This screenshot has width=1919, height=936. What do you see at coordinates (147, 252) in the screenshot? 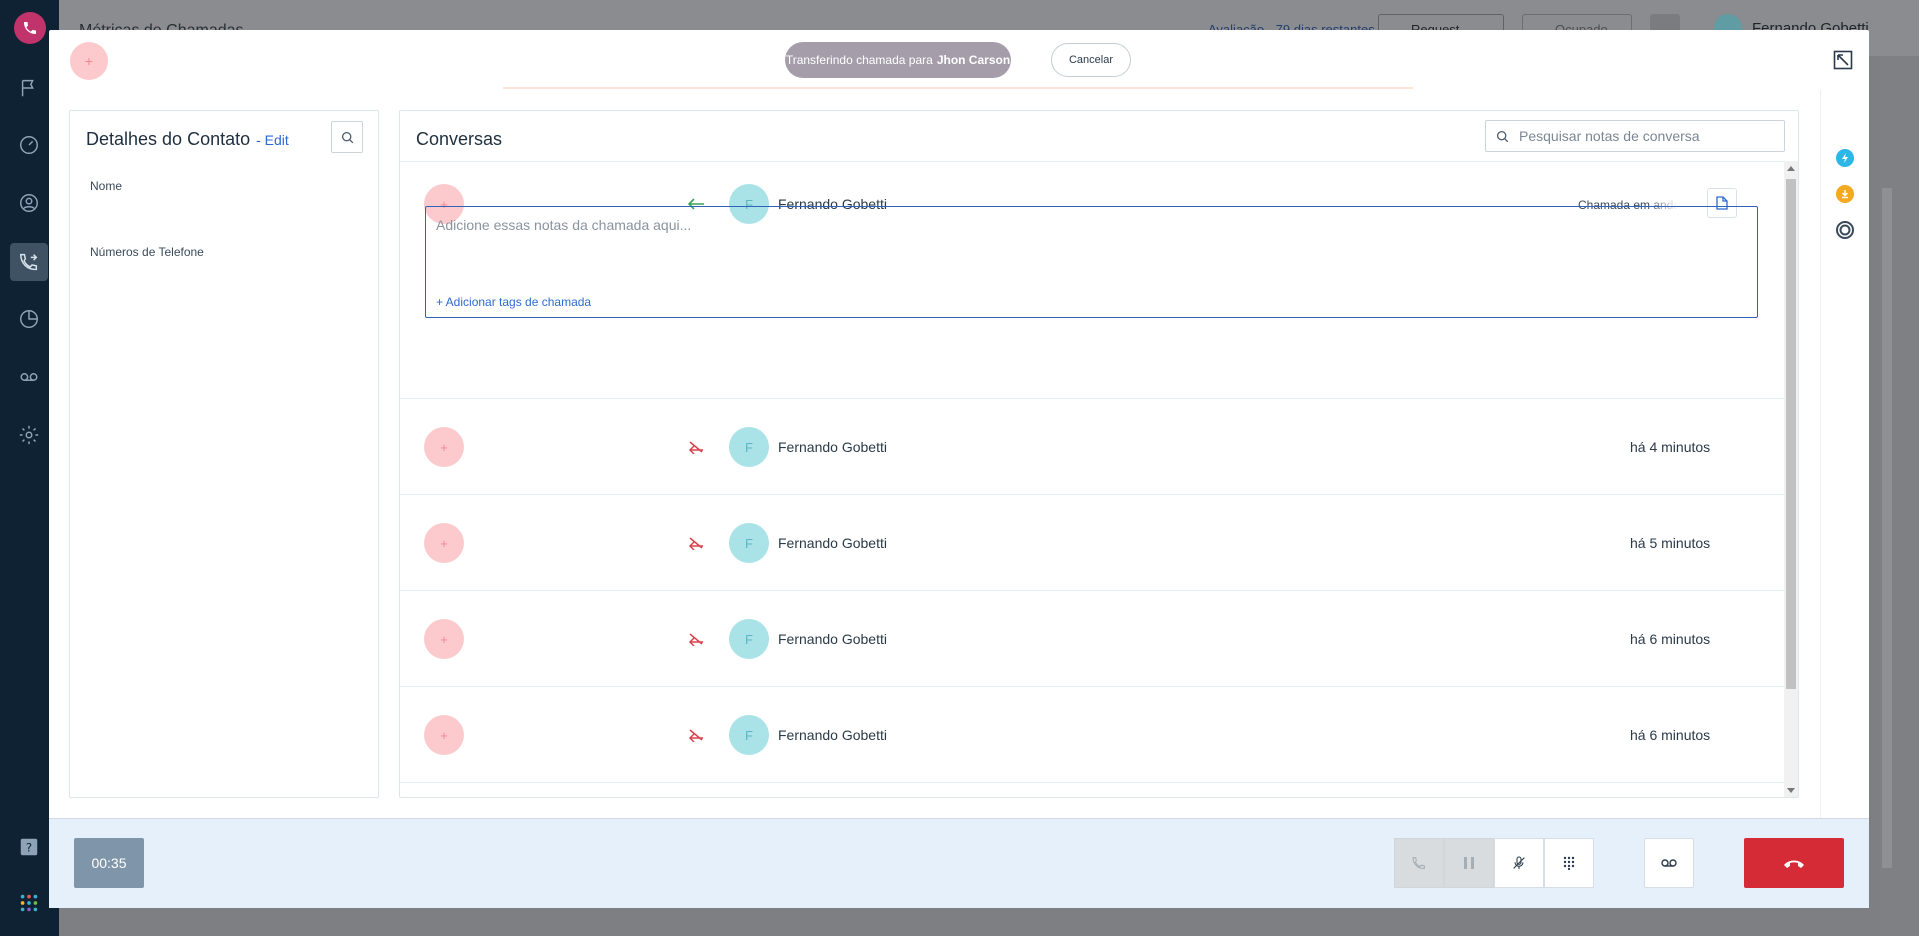
I see `field-label-phones: Números de Telefone` at bounding box center [147, 252].